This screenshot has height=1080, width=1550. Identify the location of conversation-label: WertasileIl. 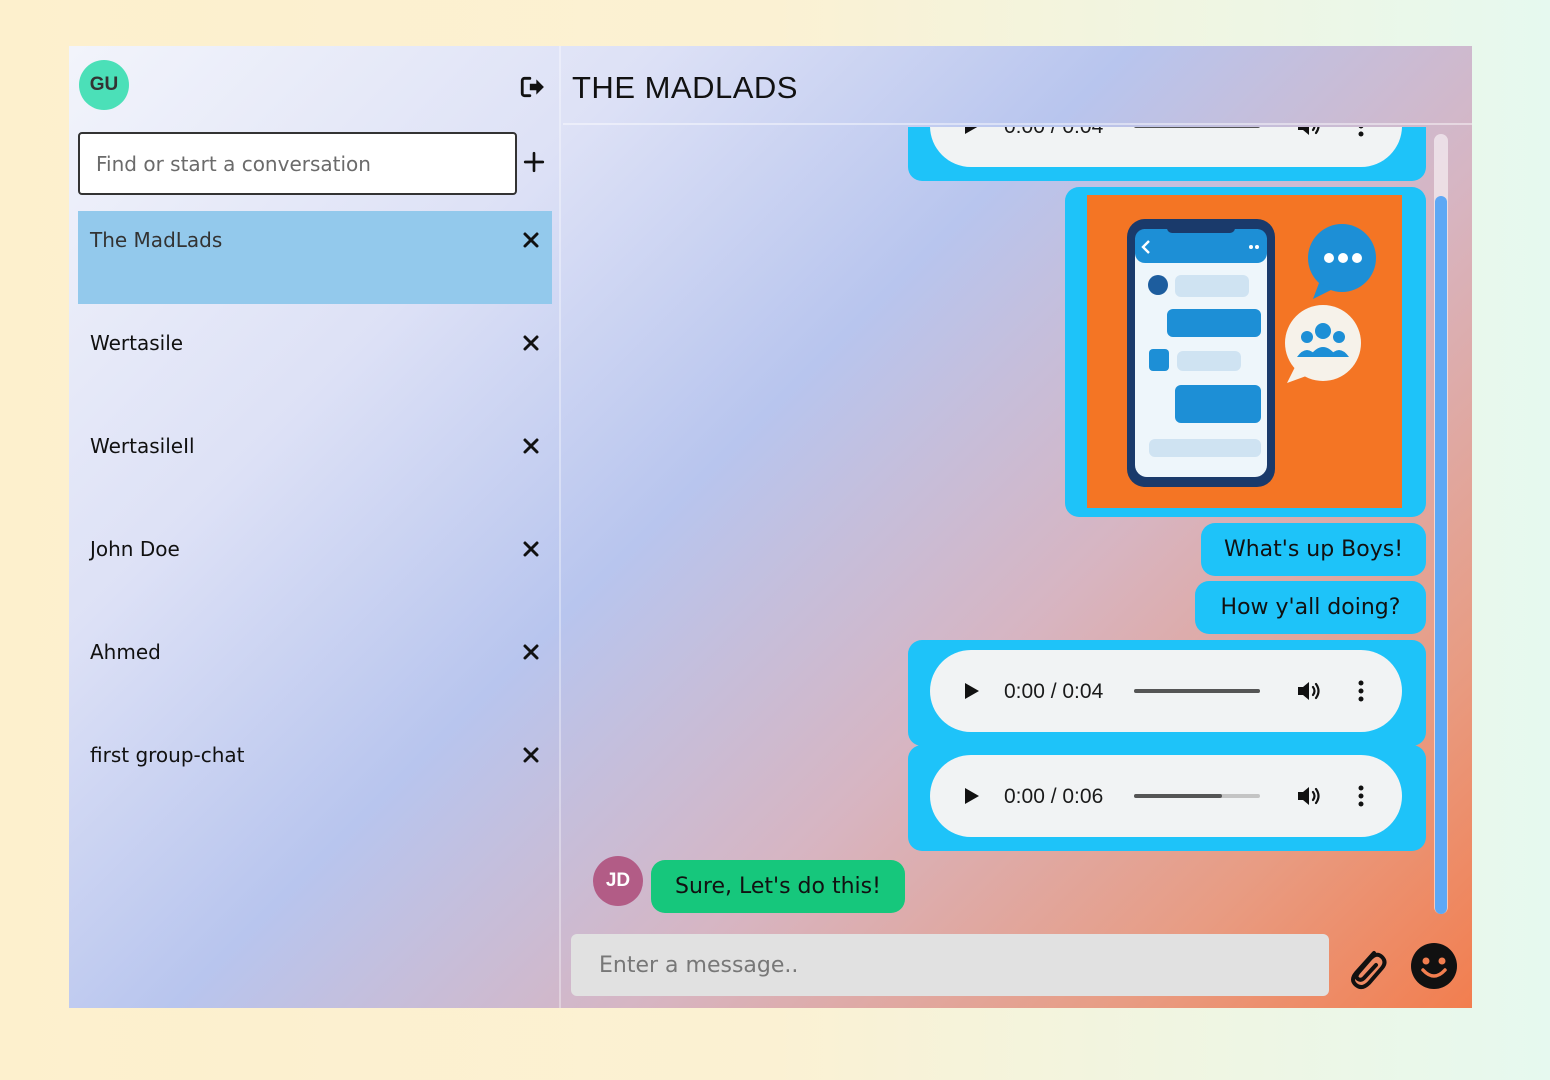
(142, 446).